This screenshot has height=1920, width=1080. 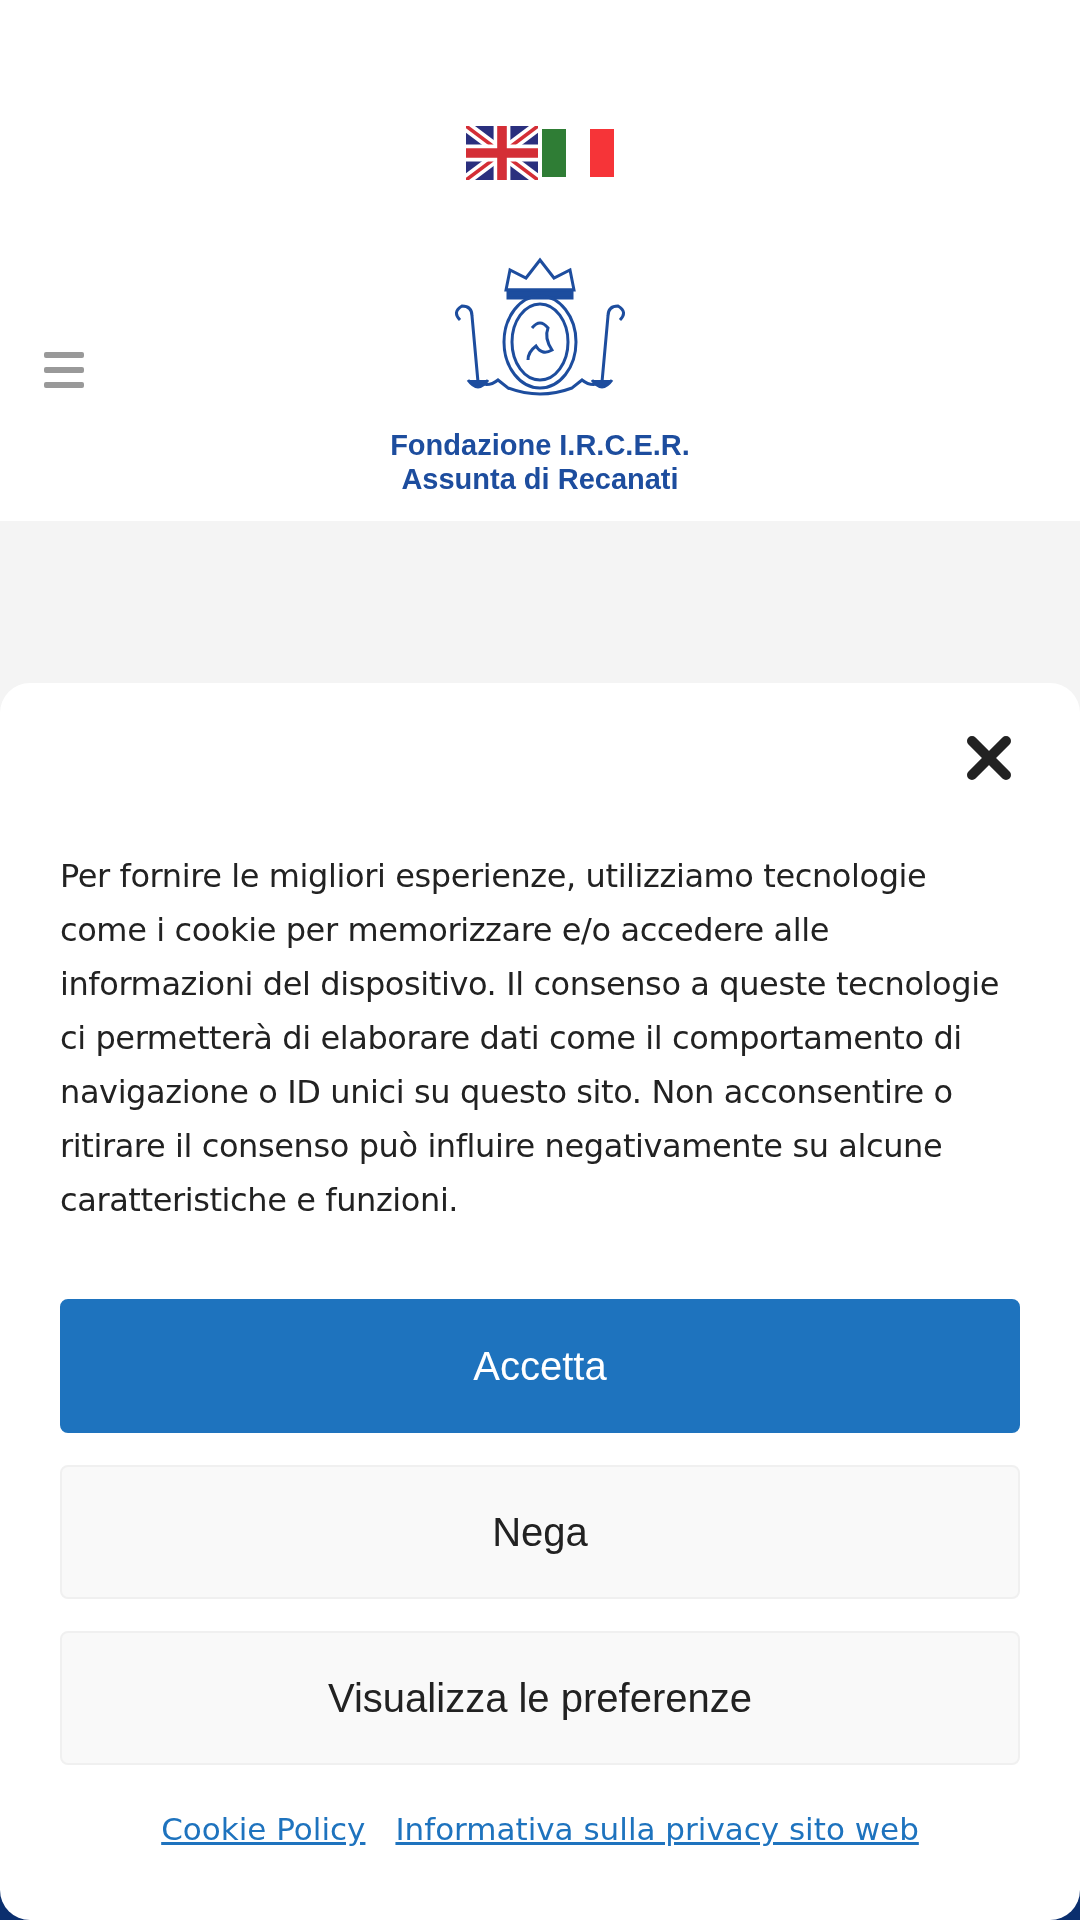 What do you see at coordinates (540, 1366) in the screenshot?
I see `accept-button: Accetta` at bounding box center [540, 1366].